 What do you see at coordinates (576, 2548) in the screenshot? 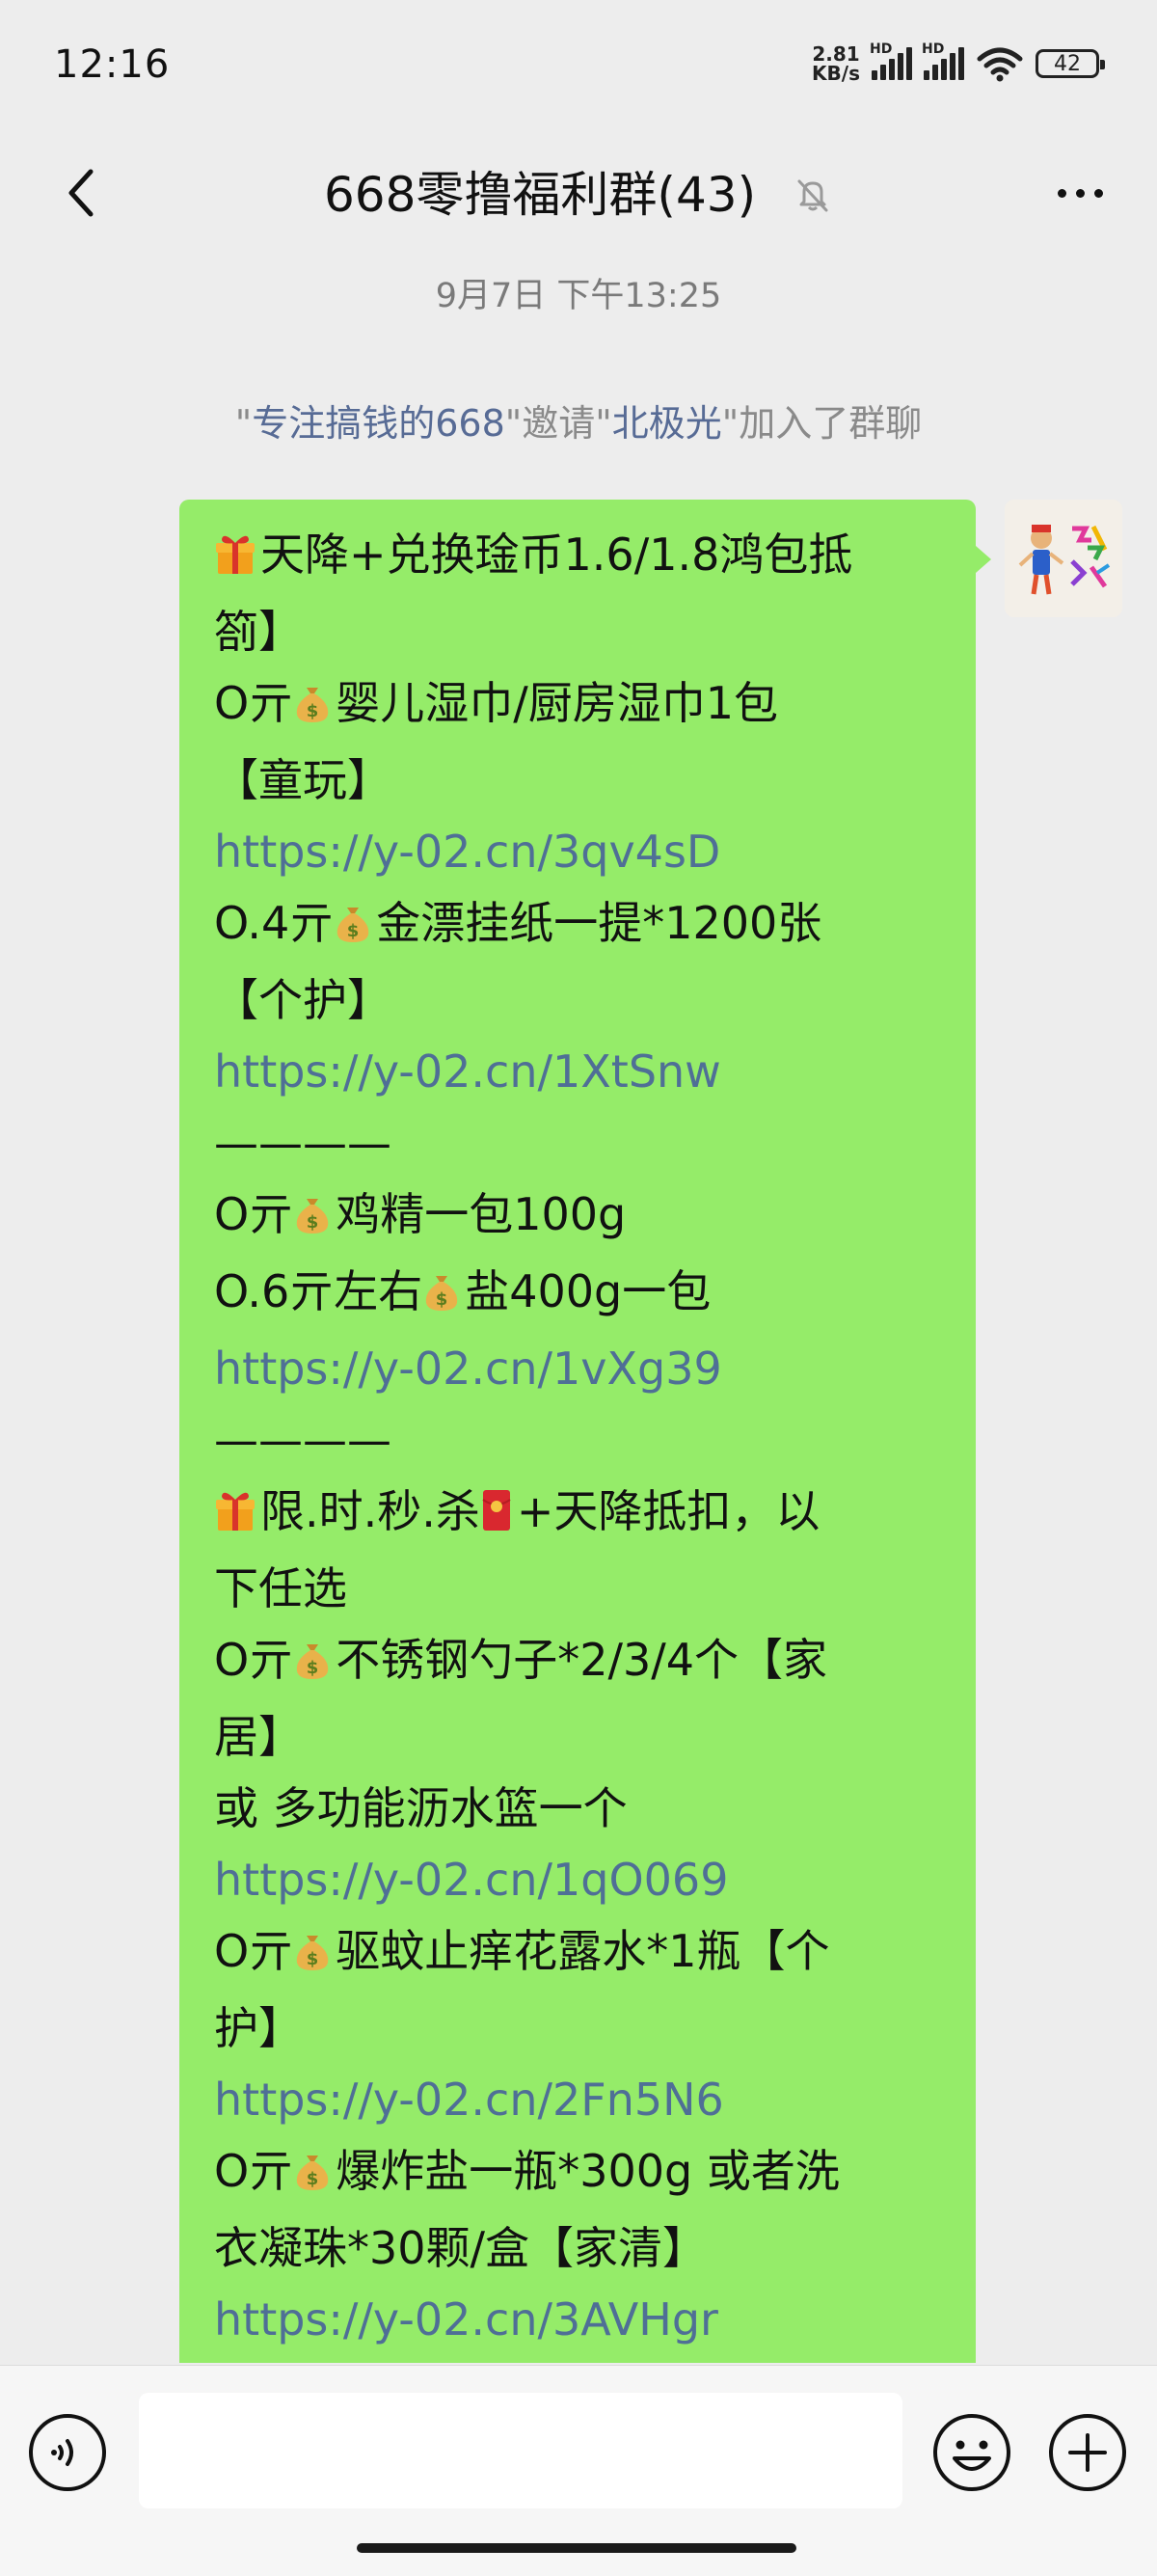
I see `home-indicator` at bounding box center [576, 2548].